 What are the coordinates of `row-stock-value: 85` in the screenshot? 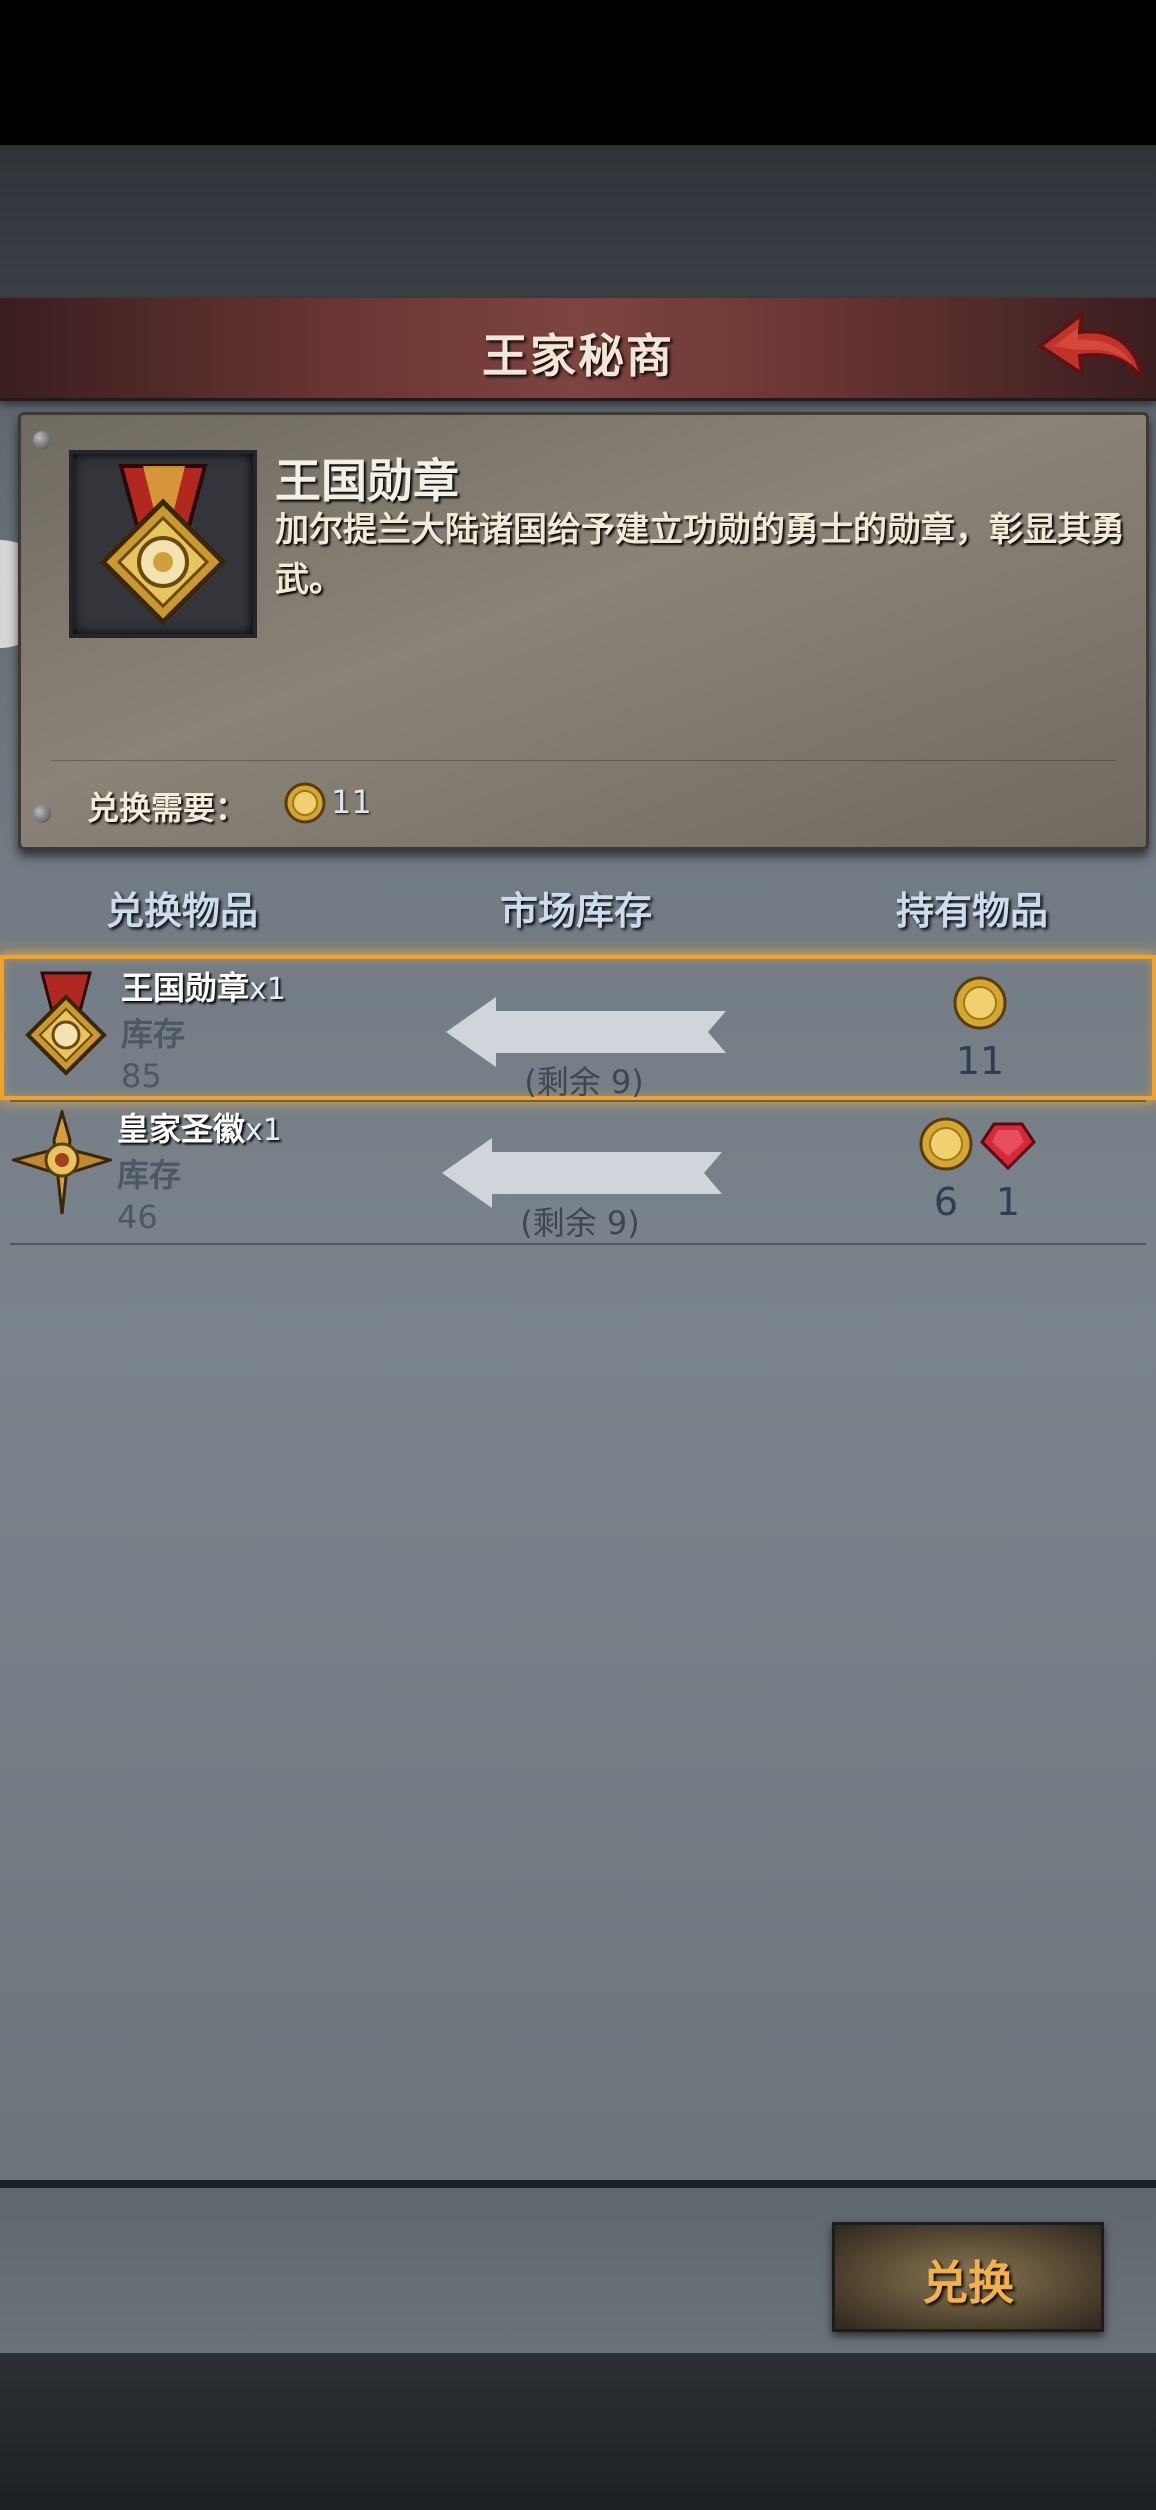 It's located at (141, 1076).